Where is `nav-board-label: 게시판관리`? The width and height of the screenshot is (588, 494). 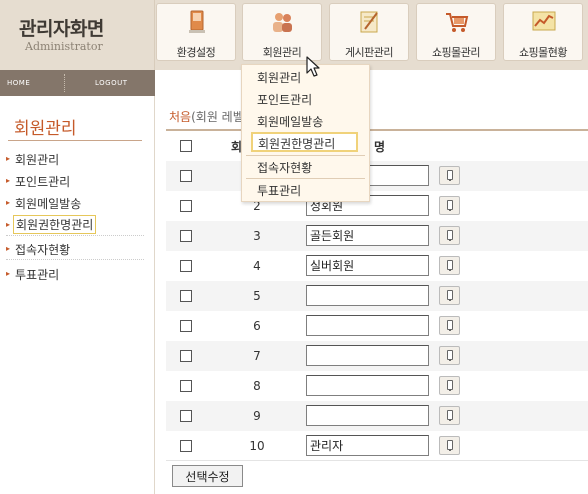 nav-board-label: 게시판관리 is located at coordinates (369, 52).